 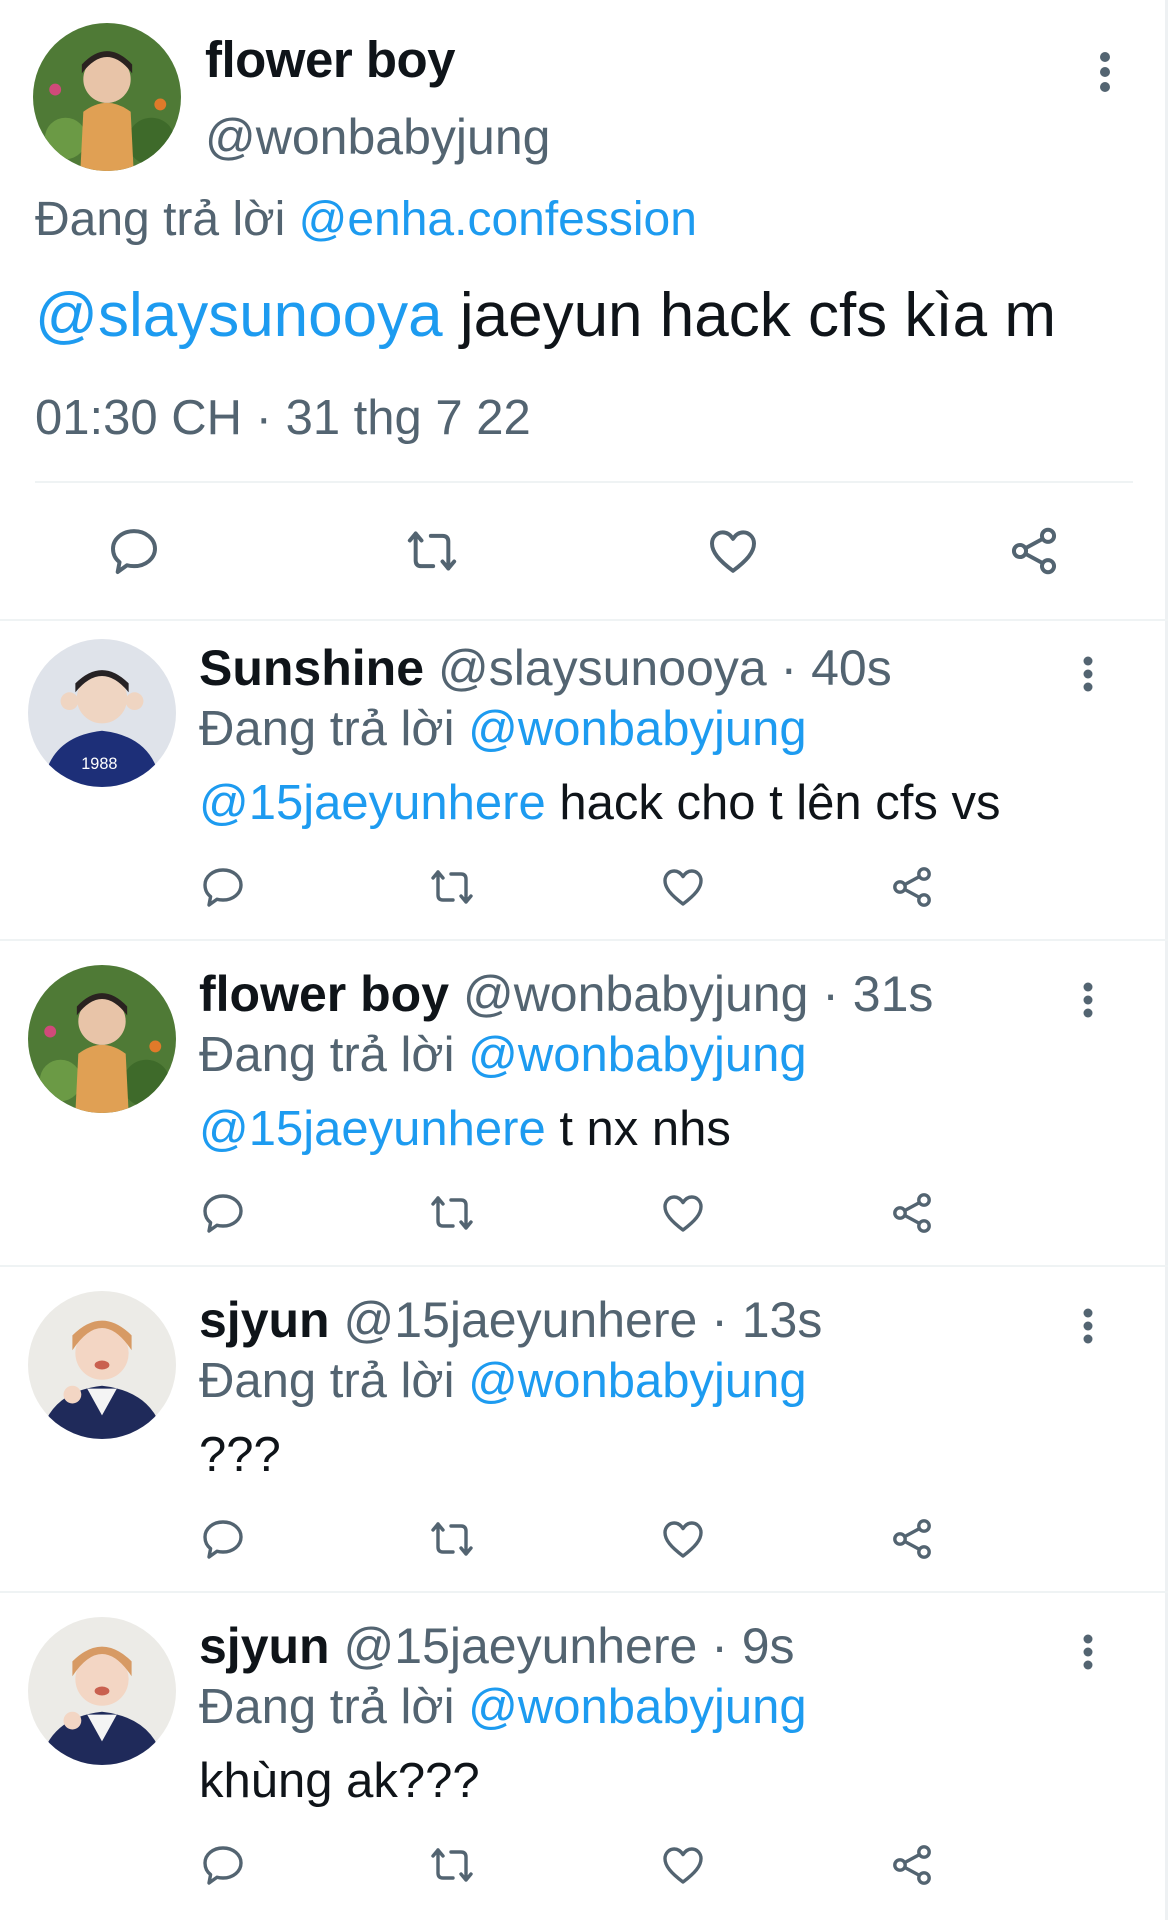 What do you see at coordinates (311, 668) in the screenshot?
I see `author-name: Sunshine` at bounding box center [311, 668].